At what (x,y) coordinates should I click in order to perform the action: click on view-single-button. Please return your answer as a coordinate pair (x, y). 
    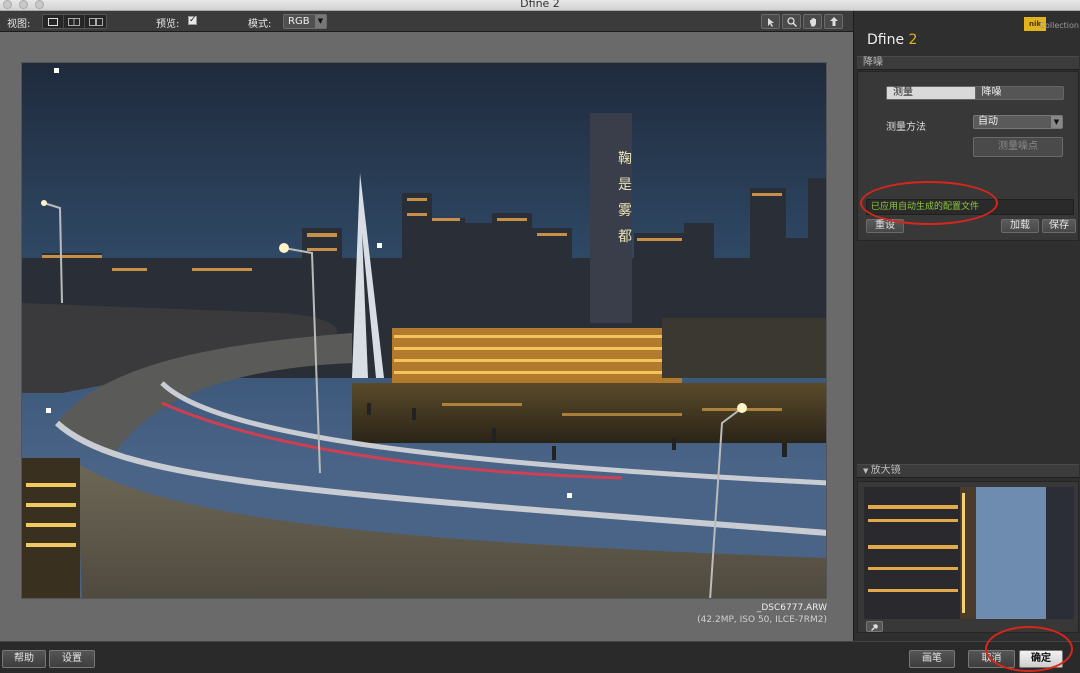
    Looking at the image, I should click on (53, 21).